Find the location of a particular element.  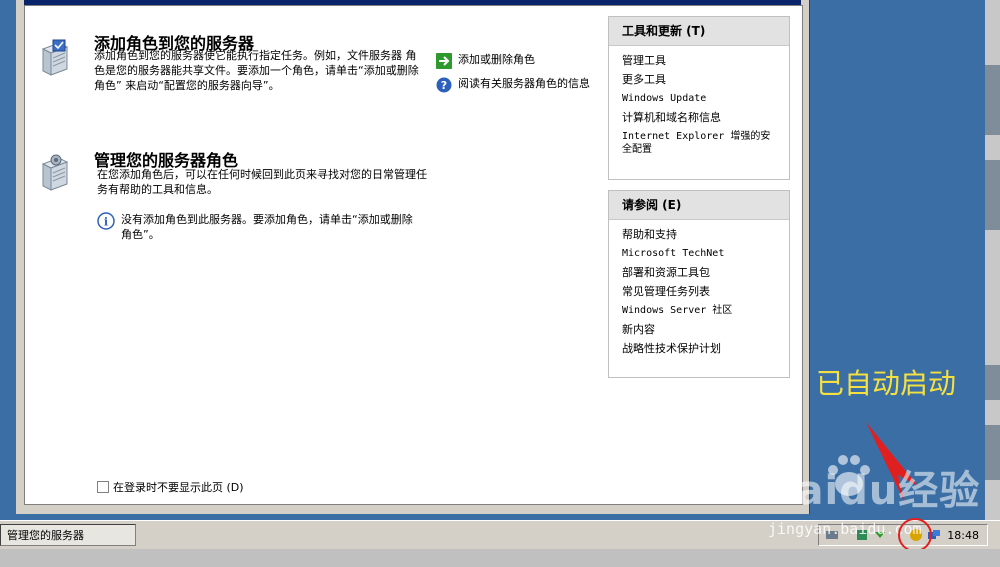

dont-show-label: 在登录时不要显示此页 (D) is located at coordinates (178, 487).